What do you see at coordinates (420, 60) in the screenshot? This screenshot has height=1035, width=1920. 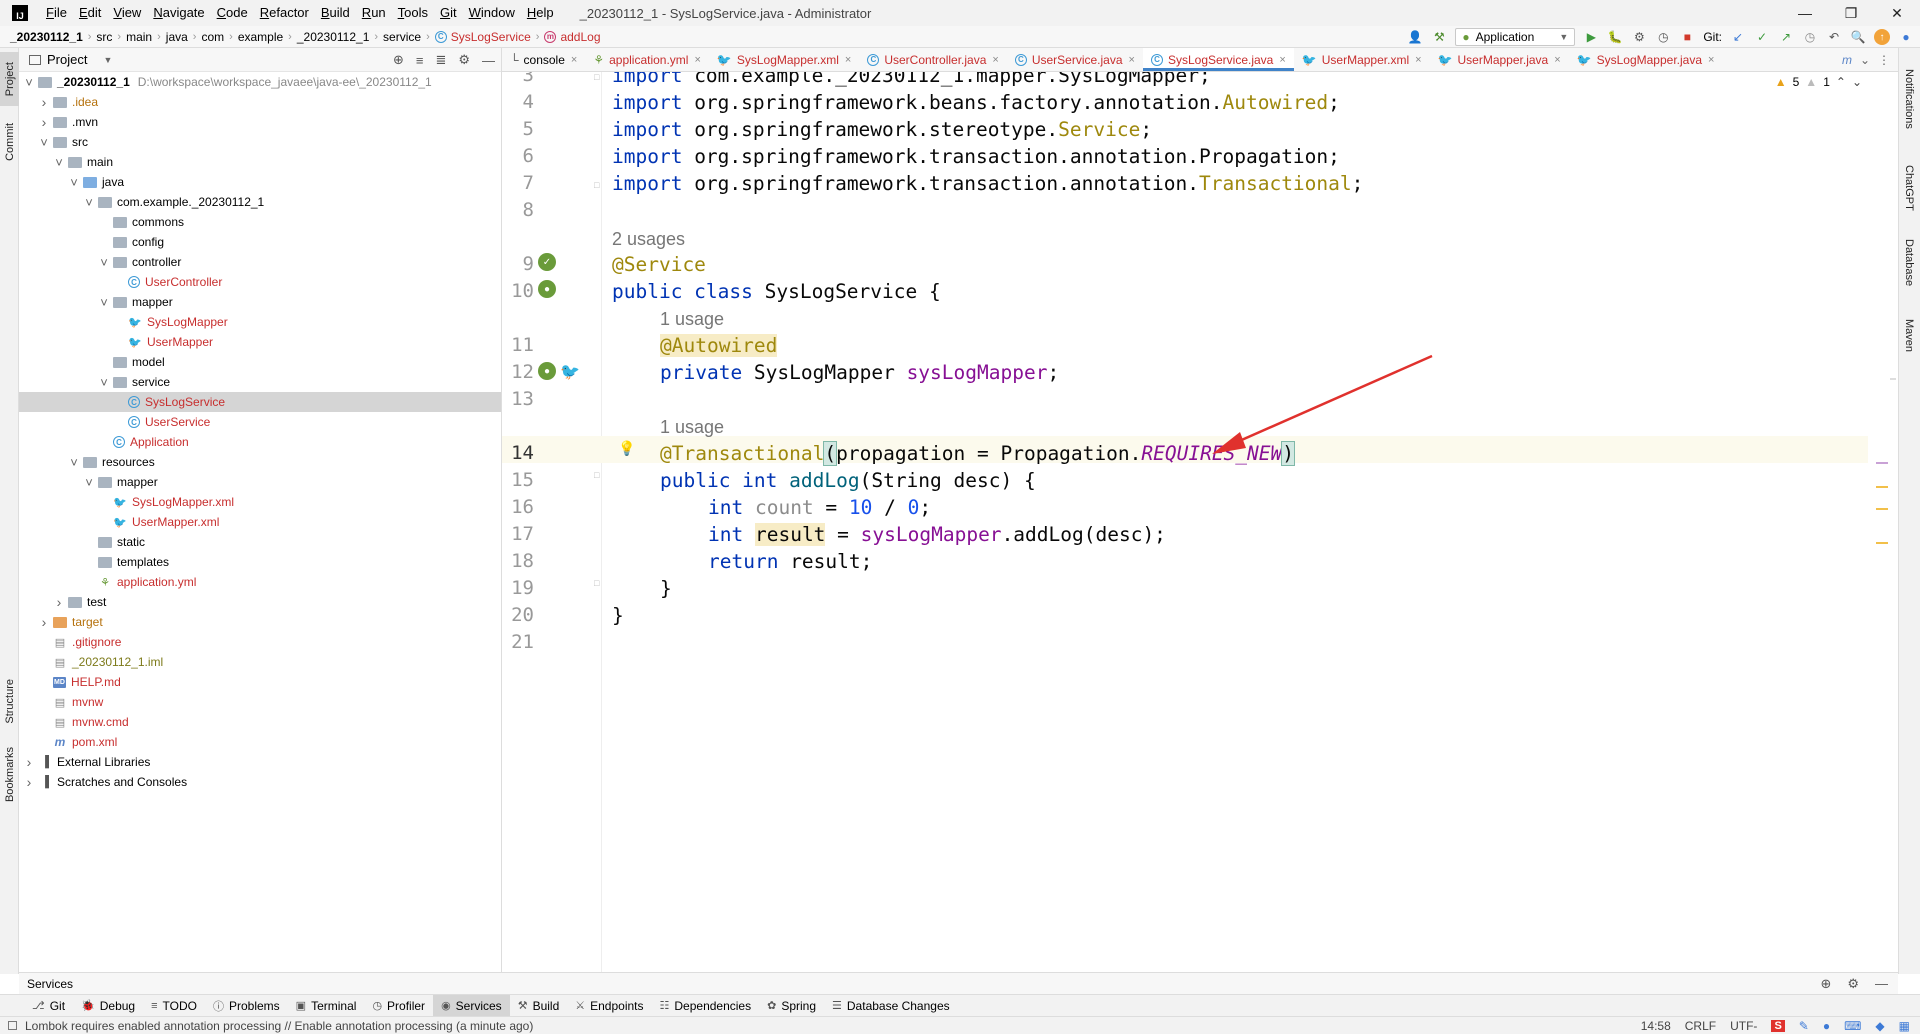 I see `expand-all-icon: ≡` at bounding box center [420, 60].